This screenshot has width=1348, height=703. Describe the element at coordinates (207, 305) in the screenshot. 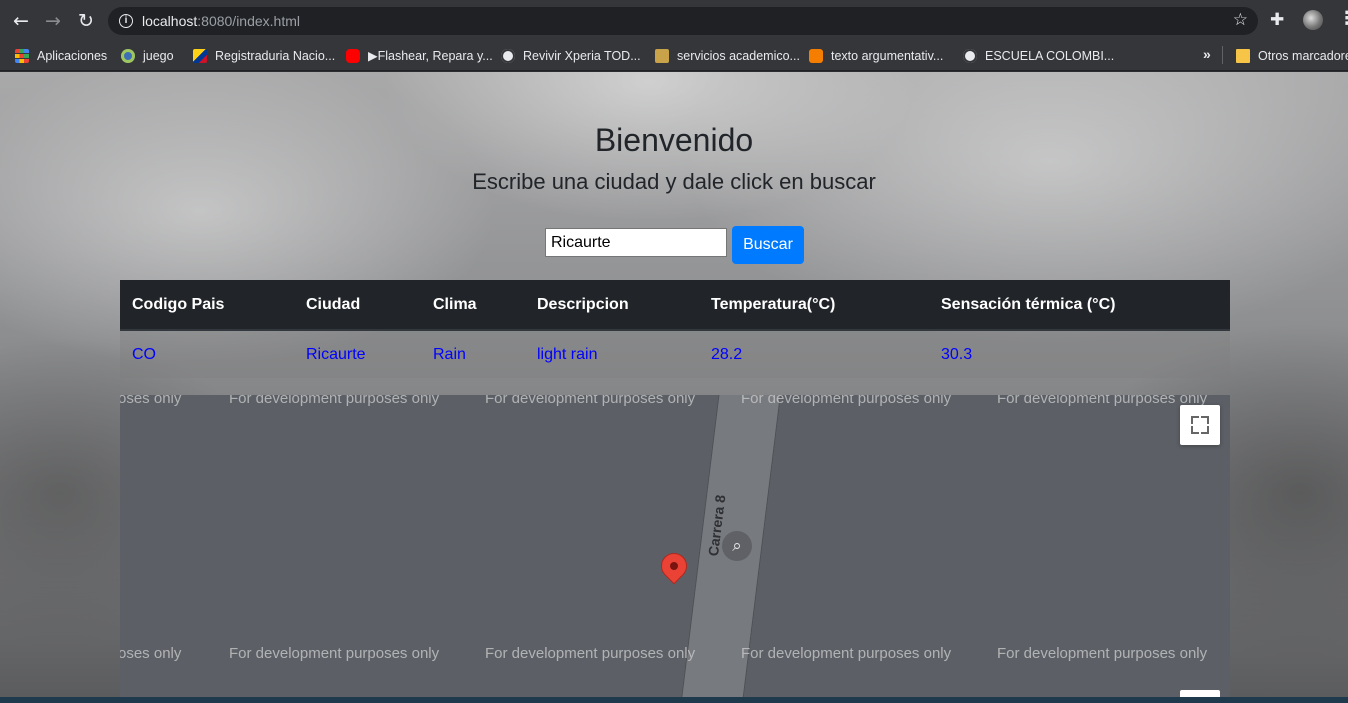

I see `header-codigo-pais: Codigo Pais` at that location.